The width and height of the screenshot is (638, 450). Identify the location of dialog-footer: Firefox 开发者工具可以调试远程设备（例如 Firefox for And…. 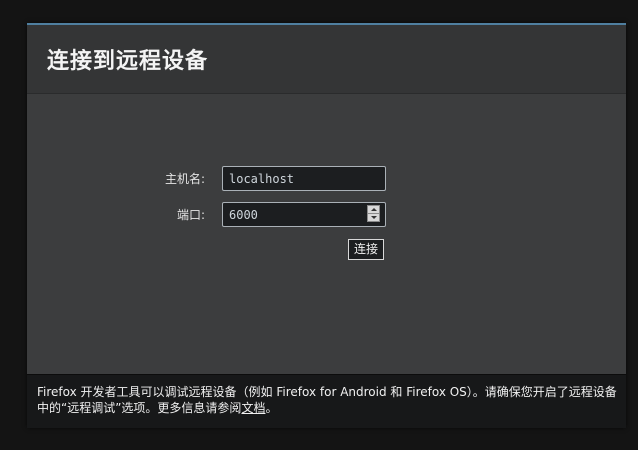
(326, 401).